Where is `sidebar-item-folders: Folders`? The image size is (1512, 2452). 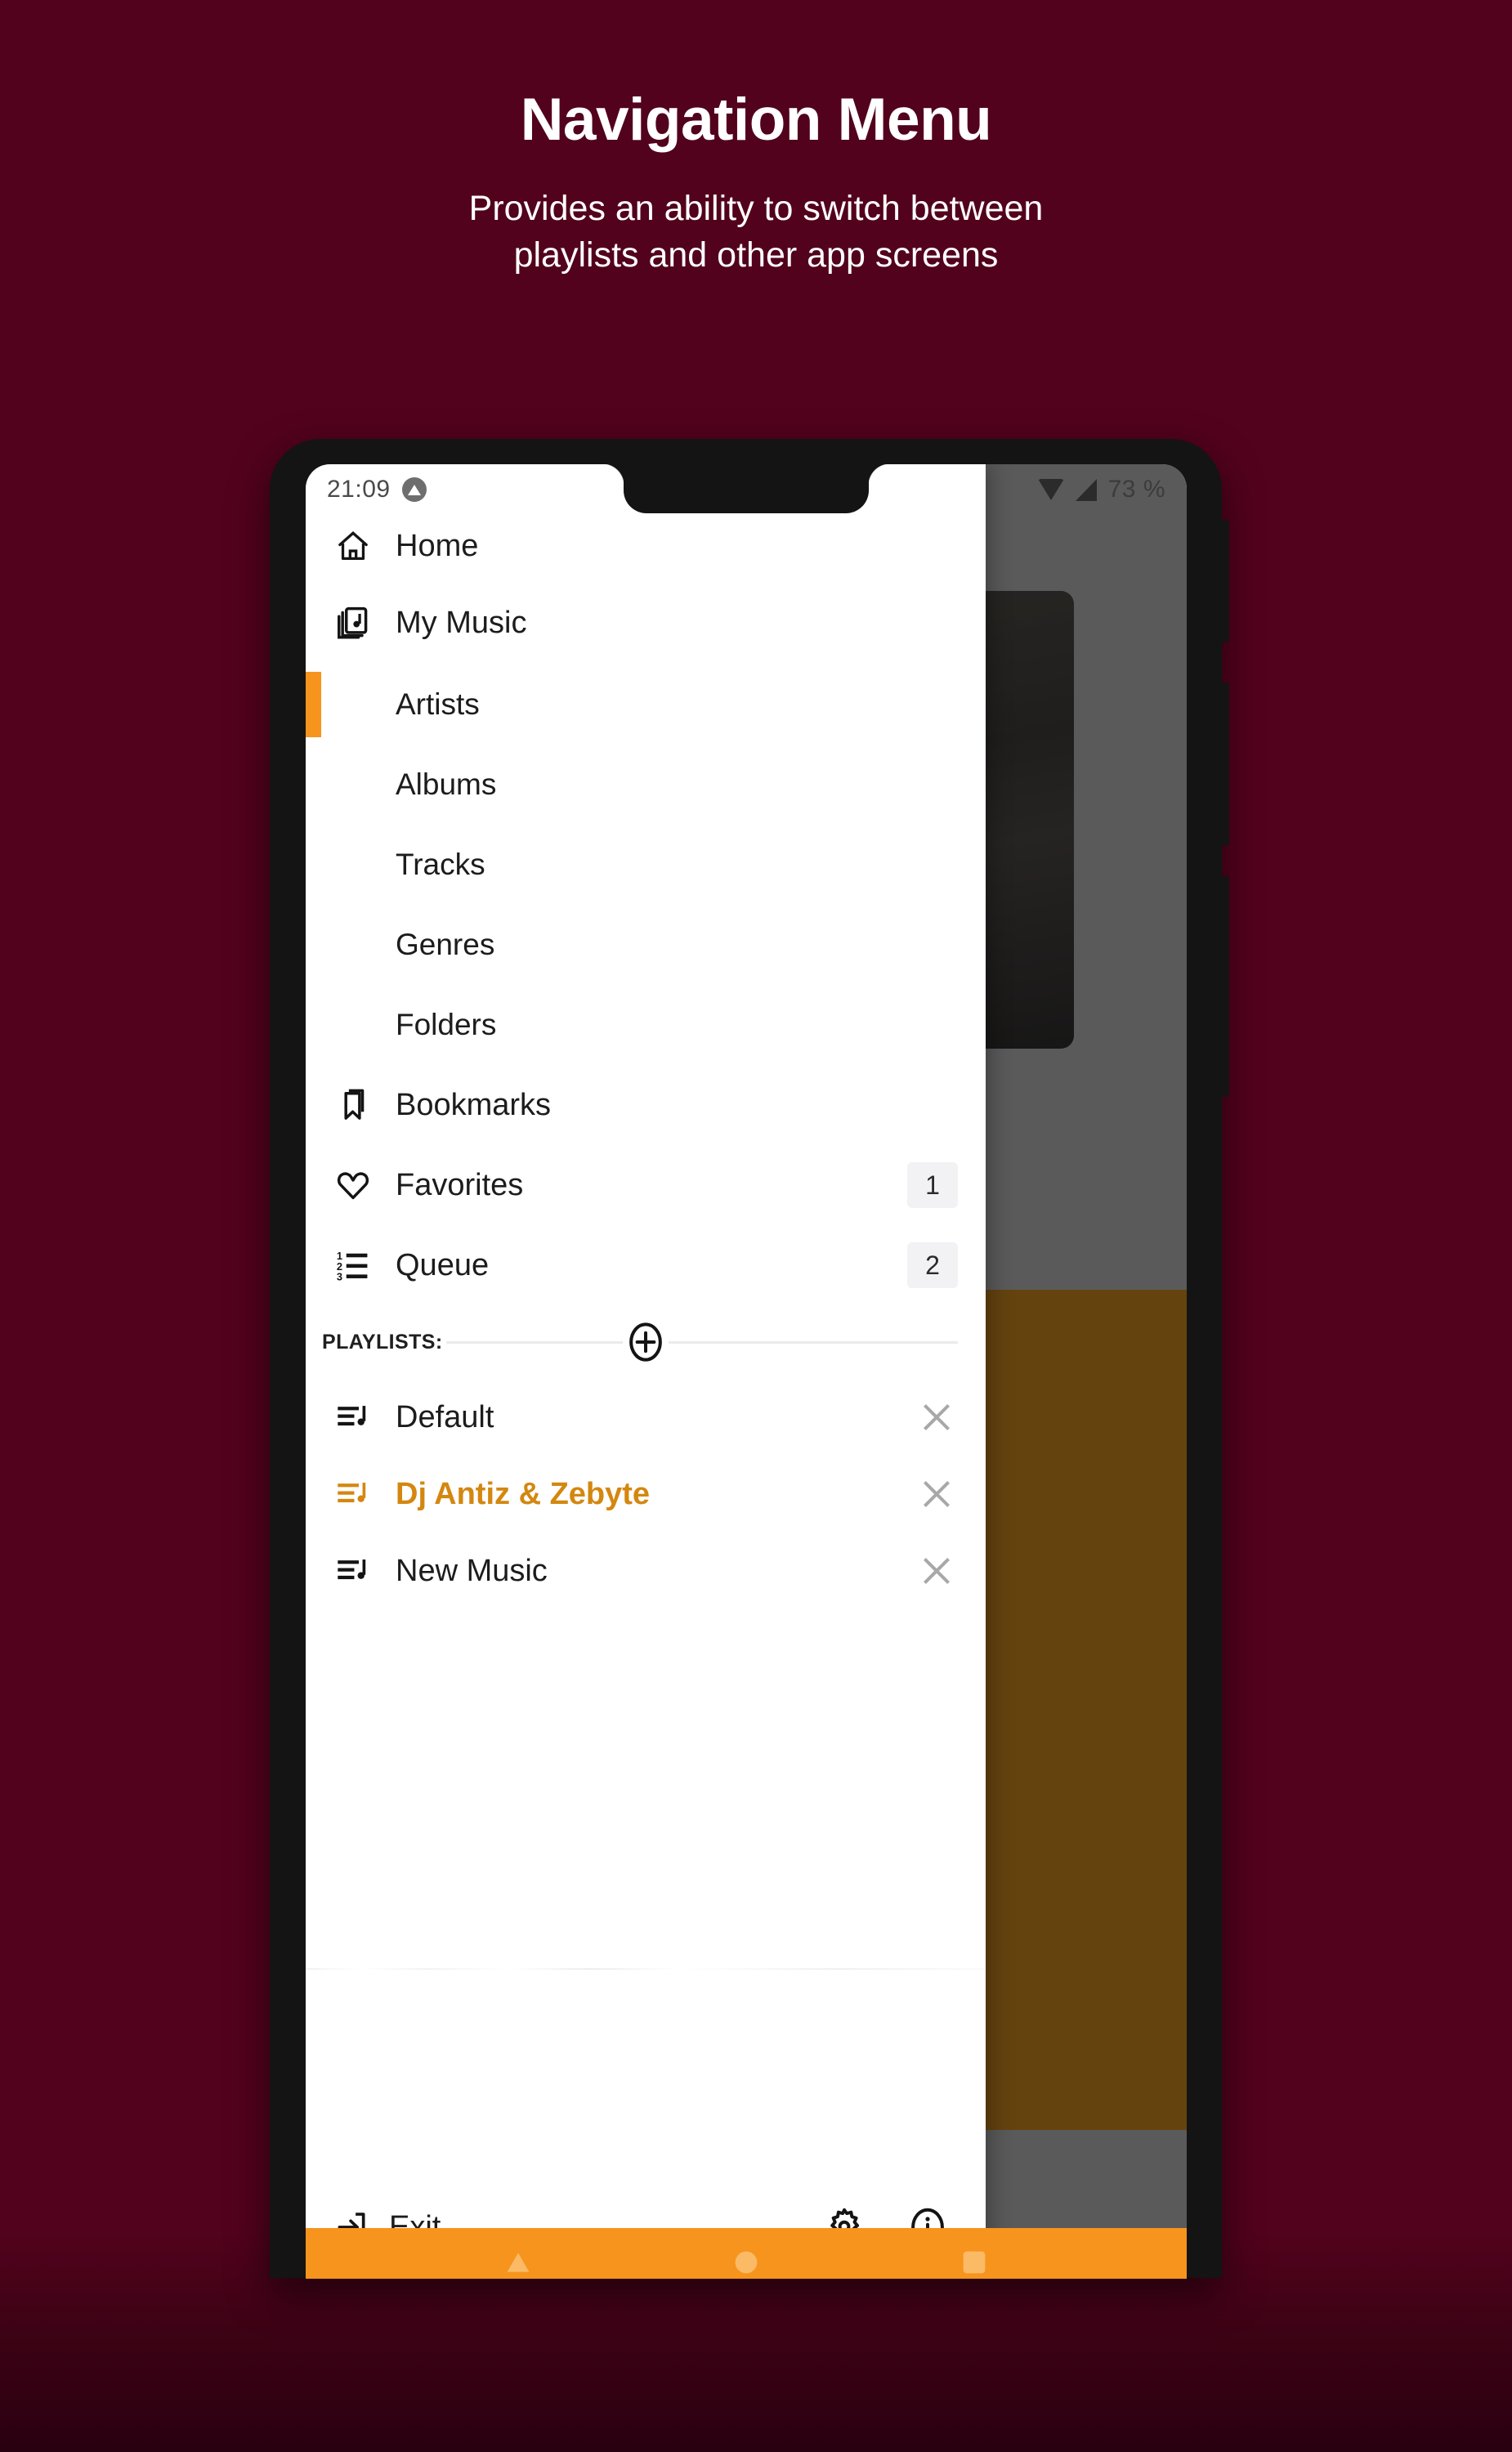 sidebar-item-folders: Folders is located at coordinates (646, 1025).